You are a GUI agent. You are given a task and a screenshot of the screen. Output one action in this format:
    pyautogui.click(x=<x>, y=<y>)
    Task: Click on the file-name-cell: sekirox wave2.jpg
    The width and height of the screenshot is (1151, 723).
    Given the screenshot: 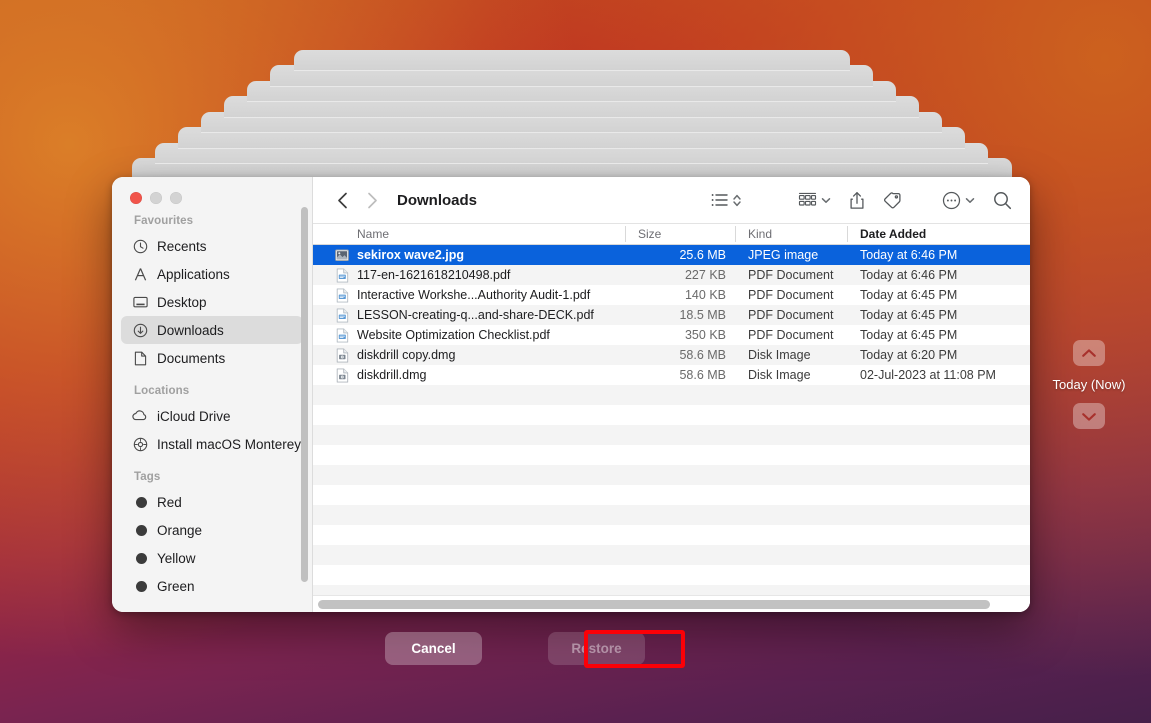 What is the action you would take?
    pyautogui.click(x=469, y=255)
    